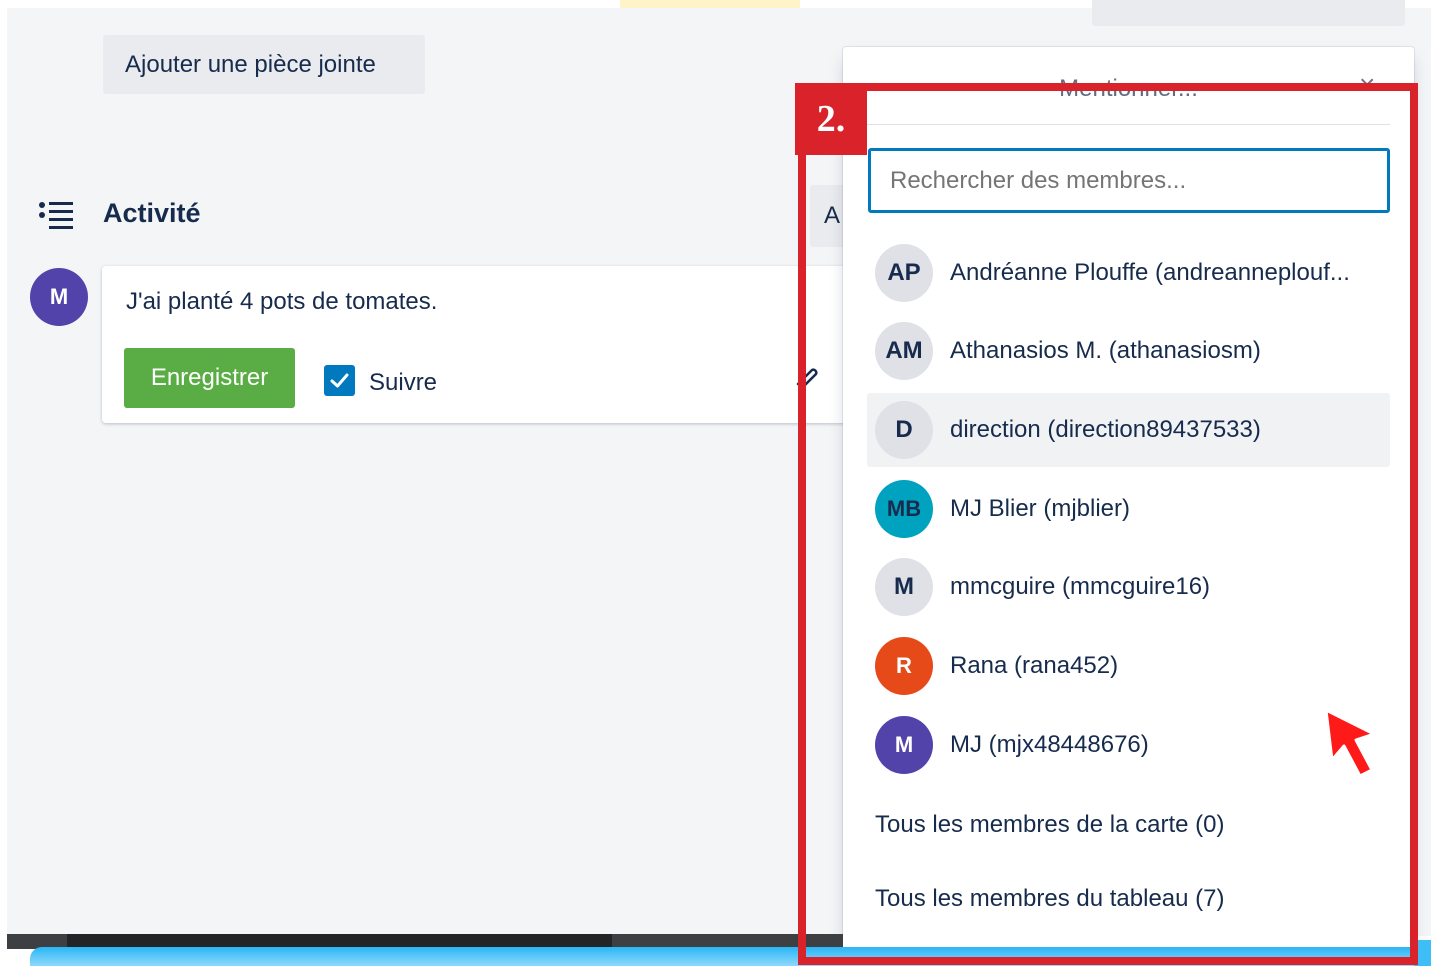 The width and height of the screenshot is (1431, 966). I want to click on card-members-option: Tous les membres de la carte (0), so click(1049, 825).